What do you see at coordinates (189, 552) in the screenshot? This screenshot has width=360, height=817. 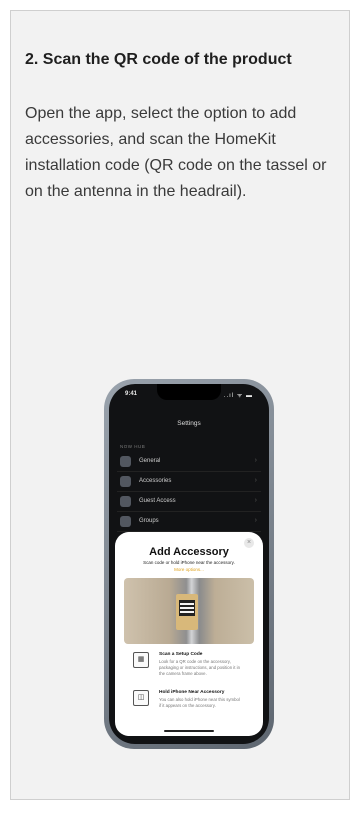 I see `sheet-title: Add Accessory` at bounding box center [189, 552].